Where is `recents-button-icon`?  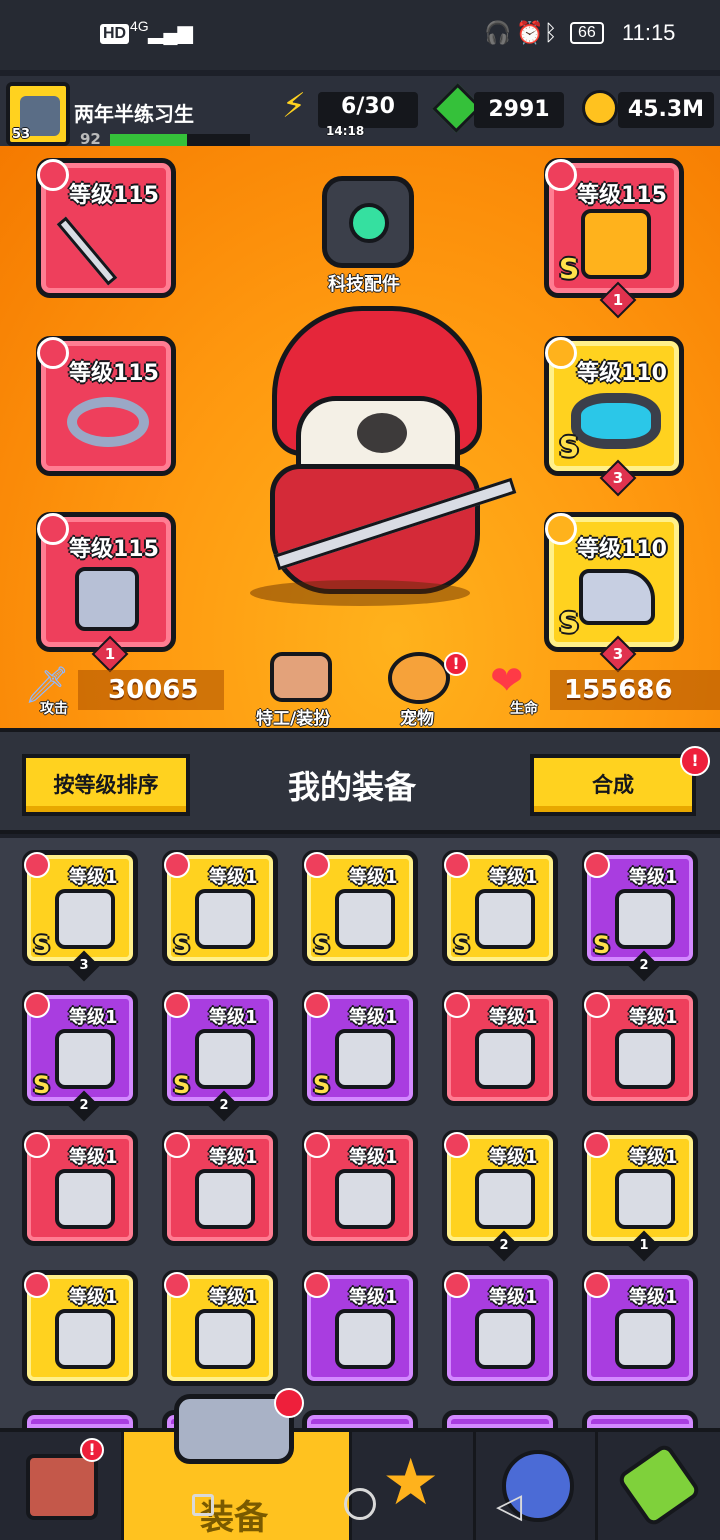
recents-button-icon is located at coordinates (203, 1505).